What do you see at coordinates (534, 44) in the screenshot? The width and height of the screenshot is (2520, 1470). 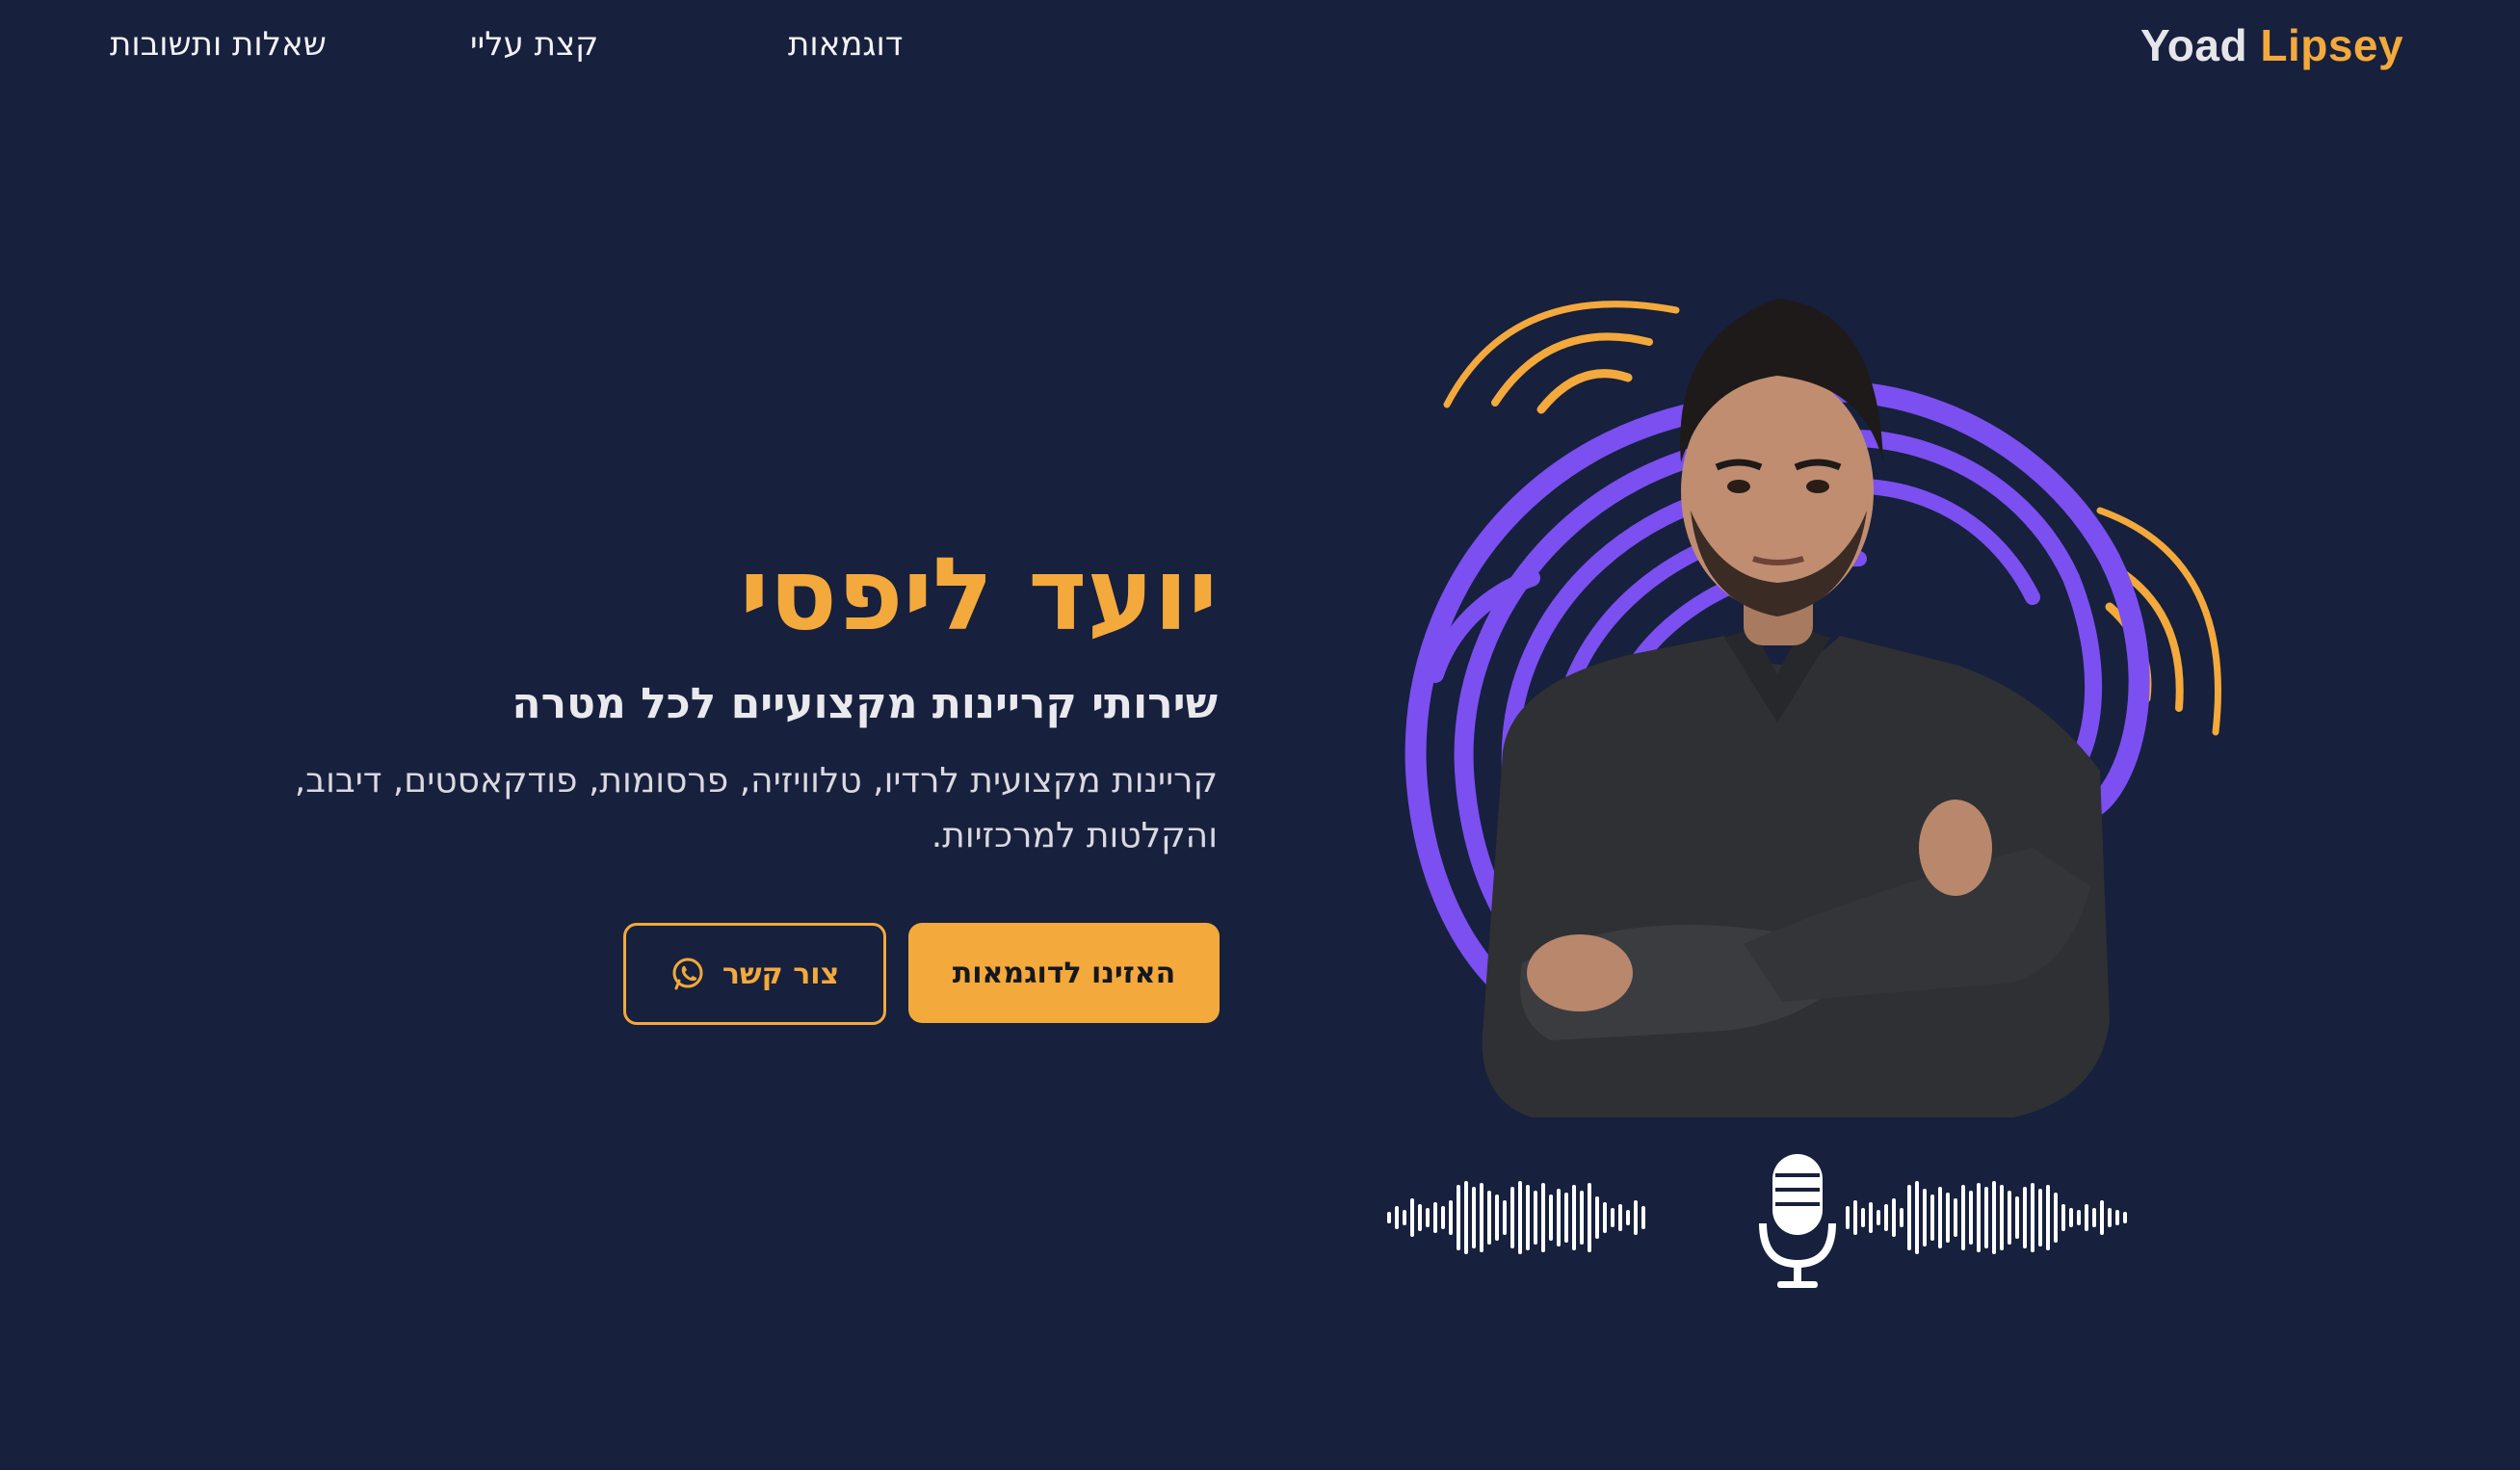 I see `nav-link-about: קצת עליי` at bounding box center [534, 44].